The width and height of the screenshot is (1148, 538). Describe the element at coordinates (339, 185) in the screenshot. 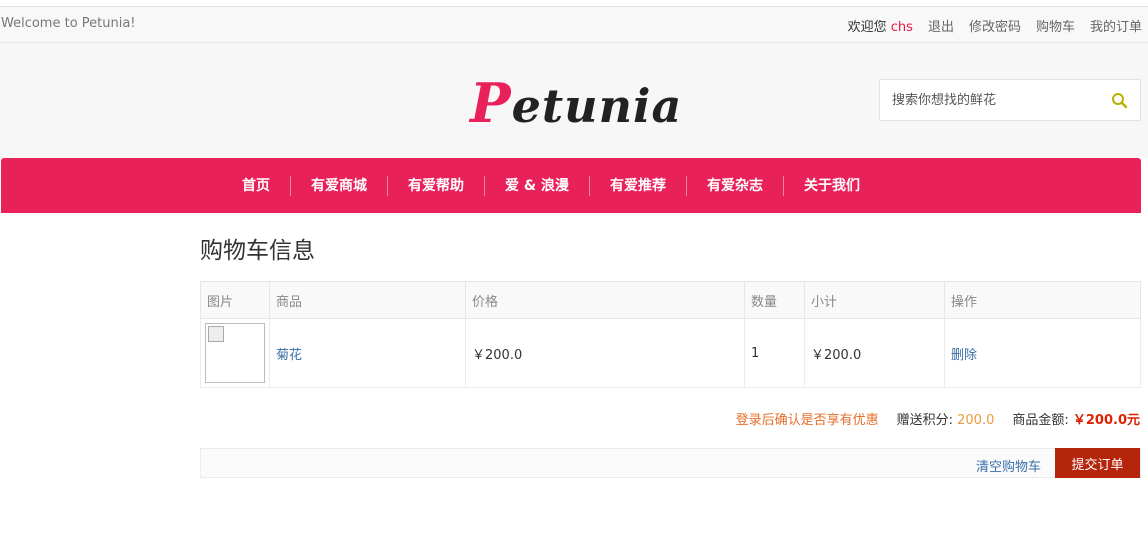

I see `nav-item-shop: 有爱商城` at that location.